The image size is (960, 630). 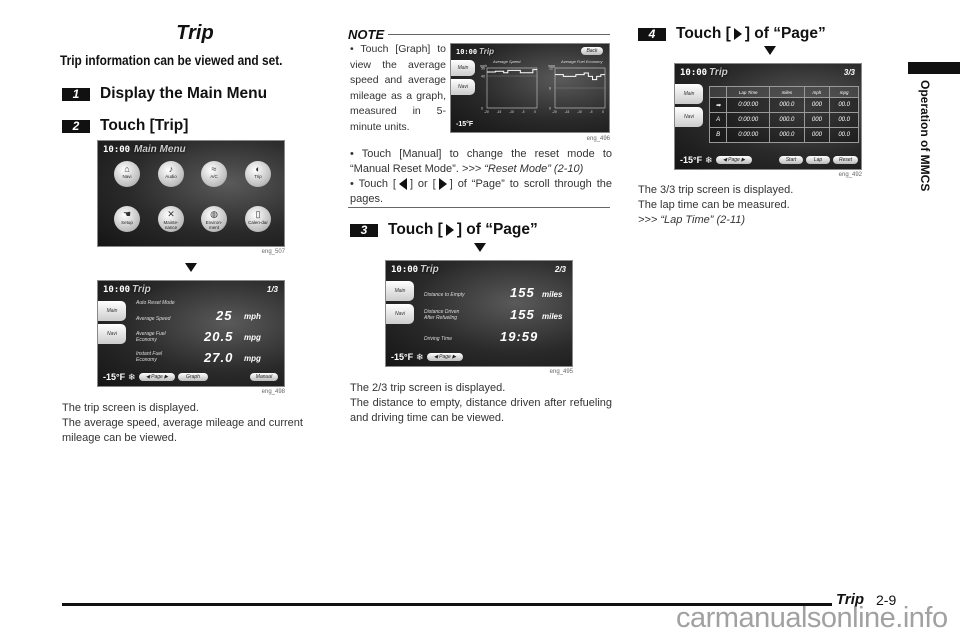 I want to click on image-caption: eng_492, so click(x=850, y=175).